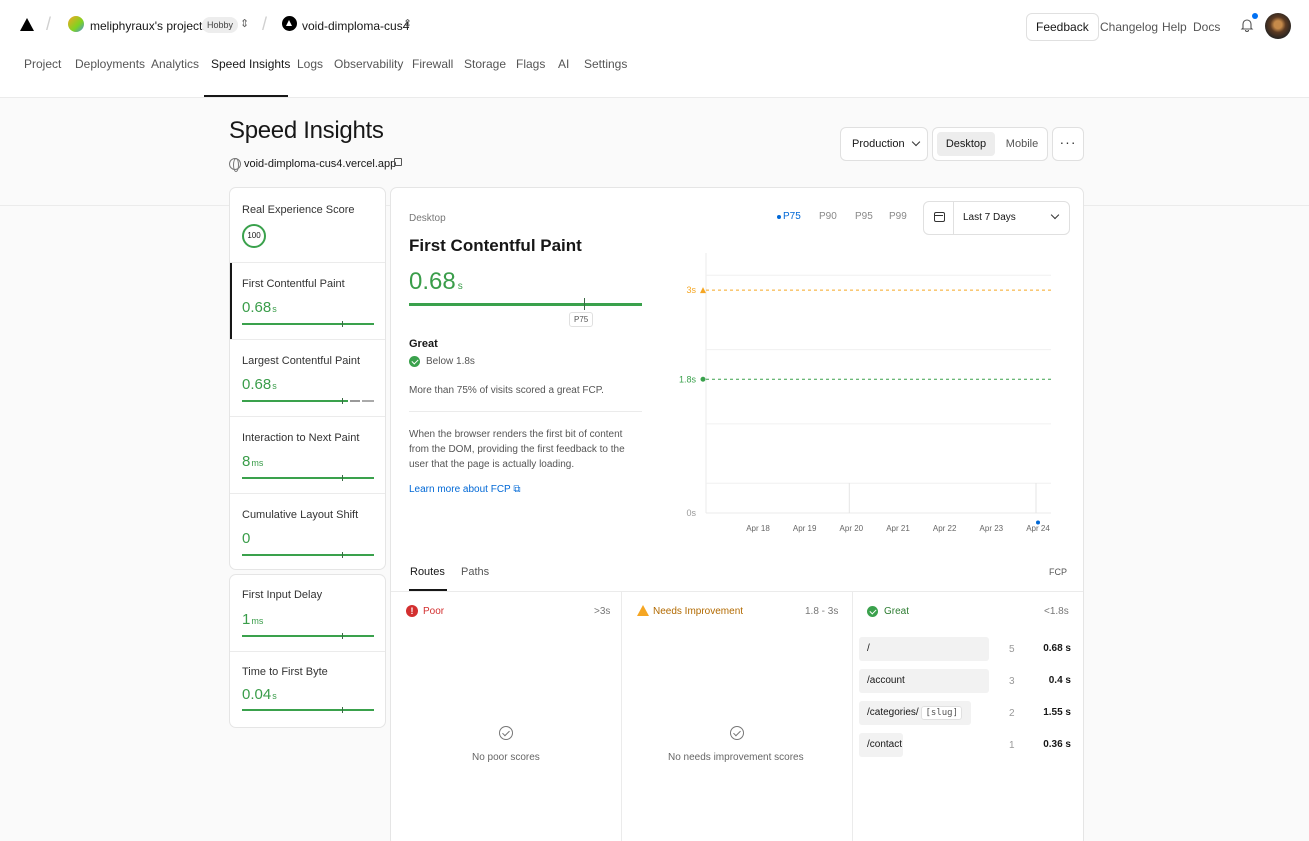  I want to click on team-name: meliphyraux's projects, so click(149, 26).